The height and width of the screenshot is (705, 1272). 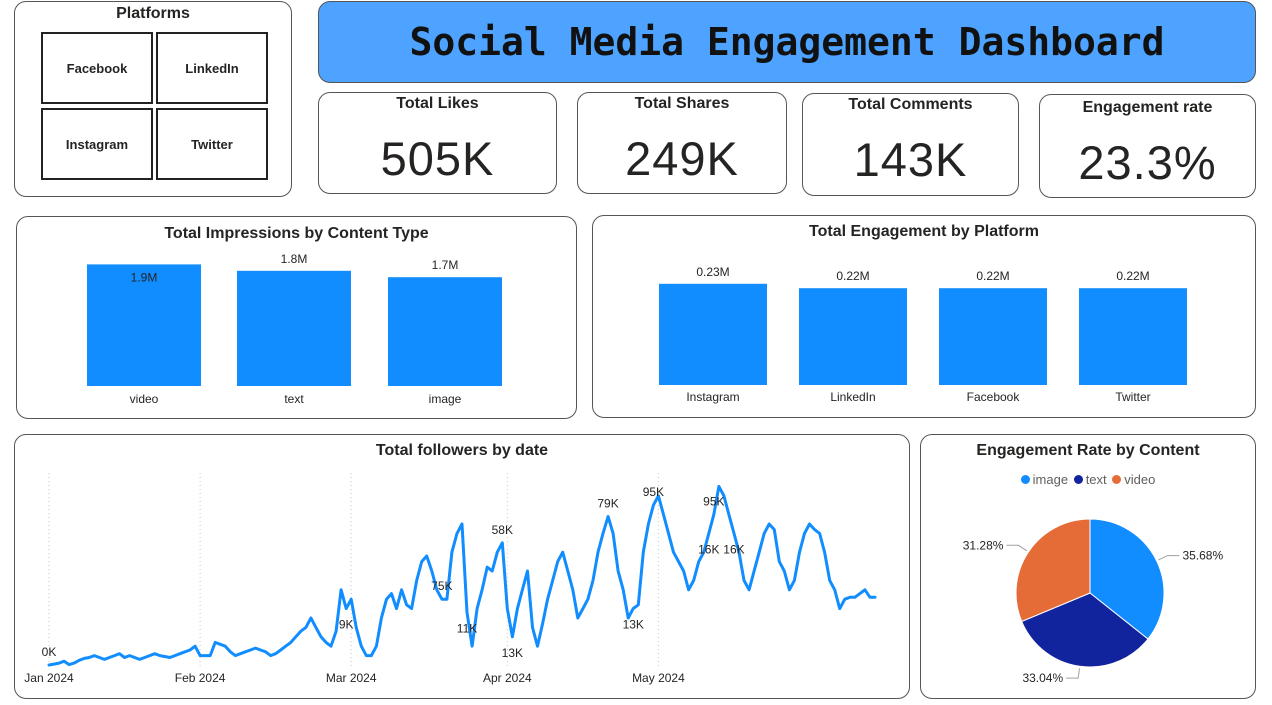 What do you see at coordinates (852, 397) in the screenshot?
I see `x-tick-label: LinkedIn` at bounding box center [852, 397].